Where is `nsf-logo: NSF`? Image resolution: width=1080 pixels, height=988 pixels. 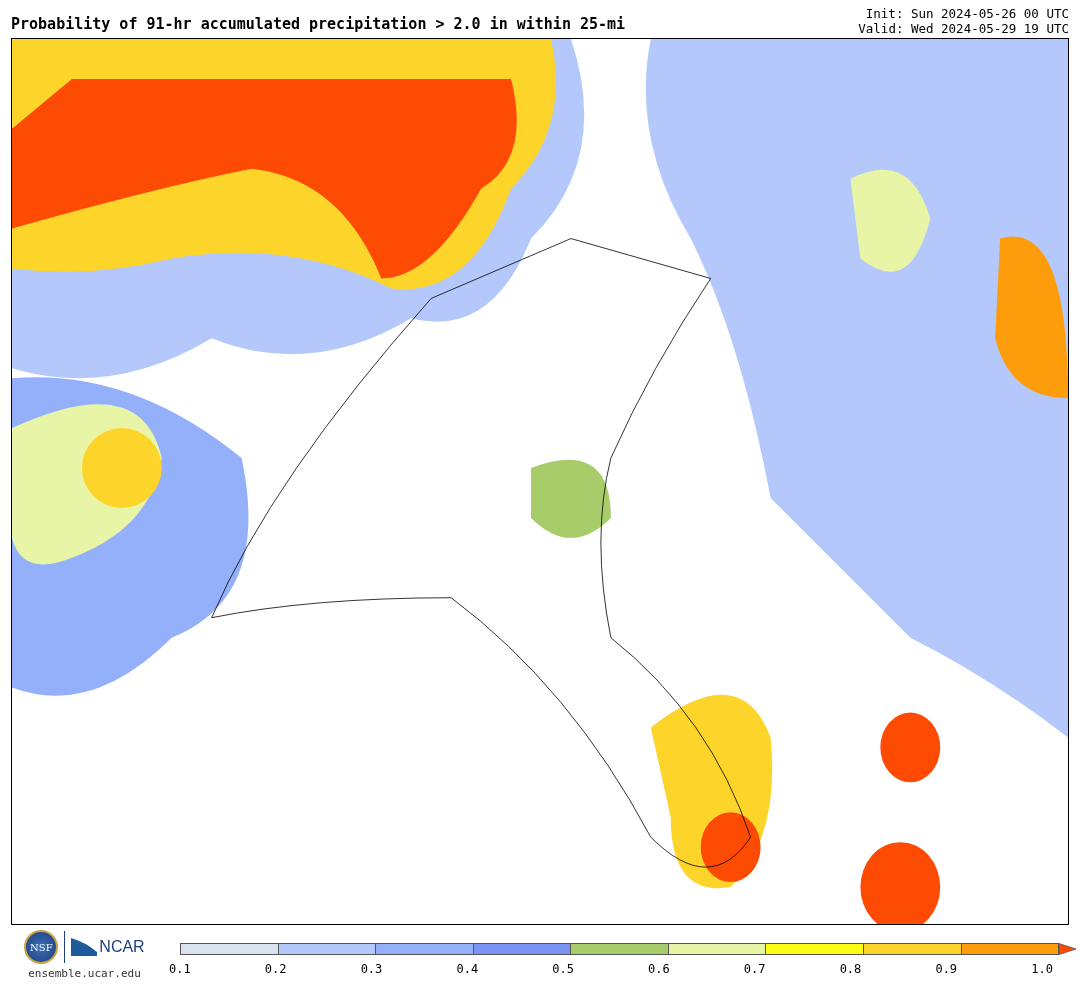 nsf-logo: NSF is located at coordinates (41, 947).